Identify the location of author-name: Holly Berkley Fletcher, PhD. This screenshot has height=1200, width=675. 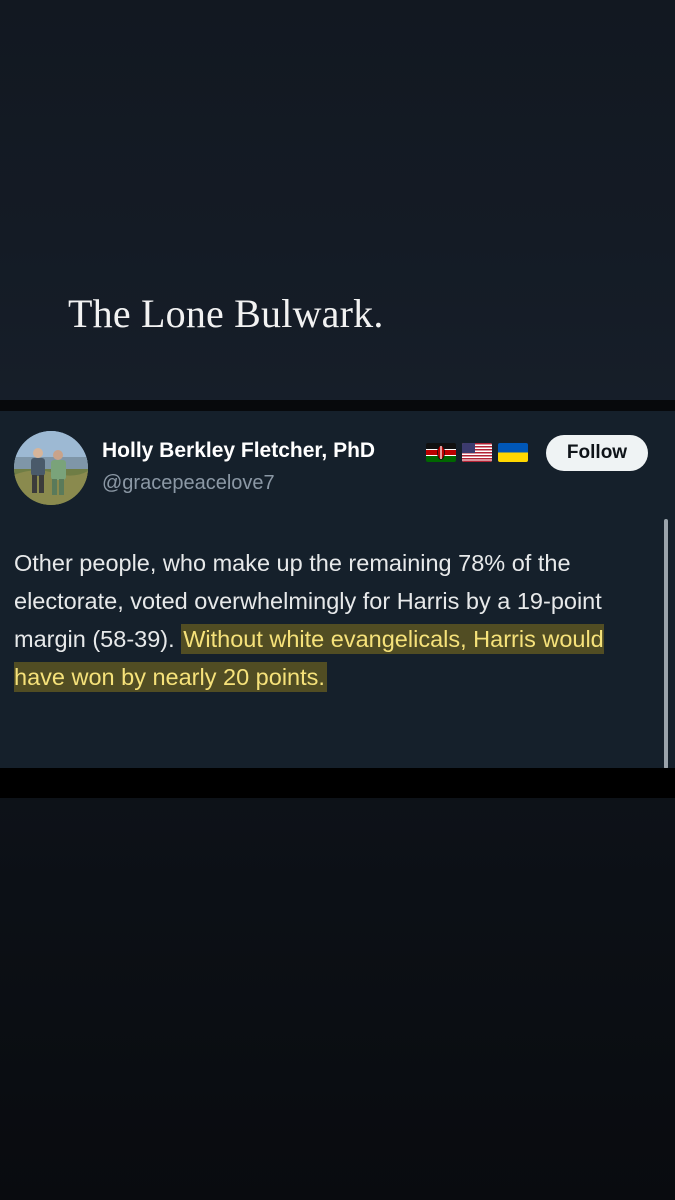
(238, 451).